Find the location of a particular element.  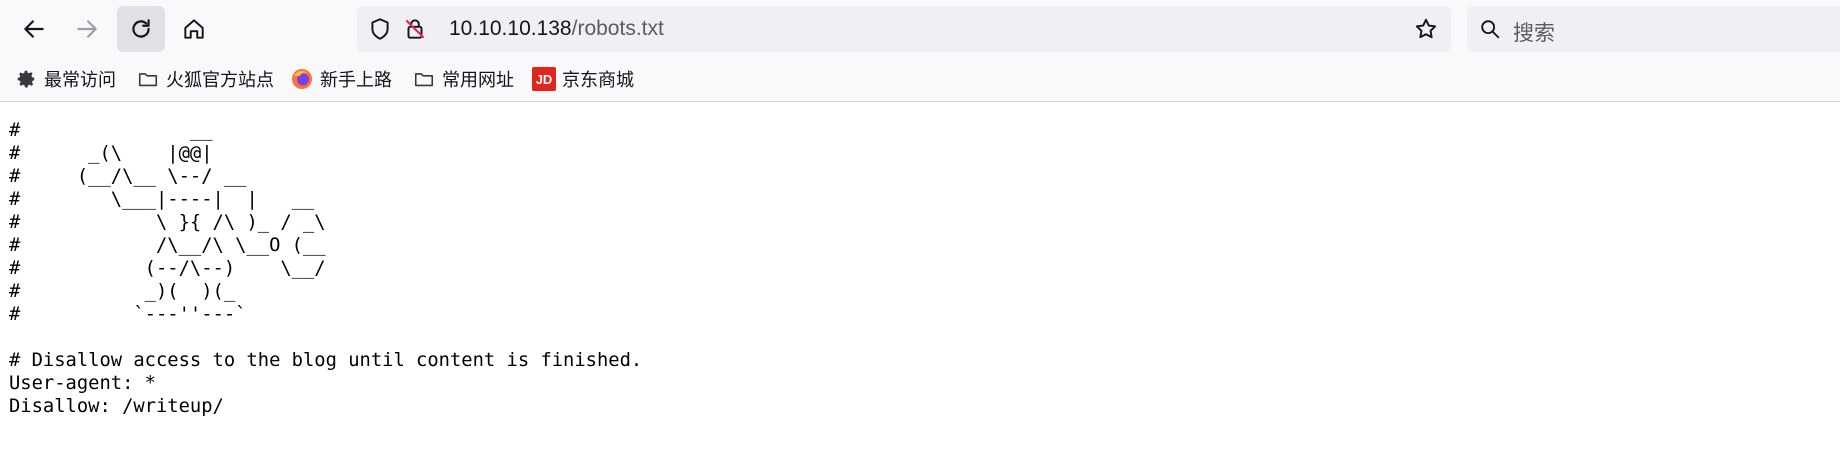

search-icon is located at coordinates (1490, 29).